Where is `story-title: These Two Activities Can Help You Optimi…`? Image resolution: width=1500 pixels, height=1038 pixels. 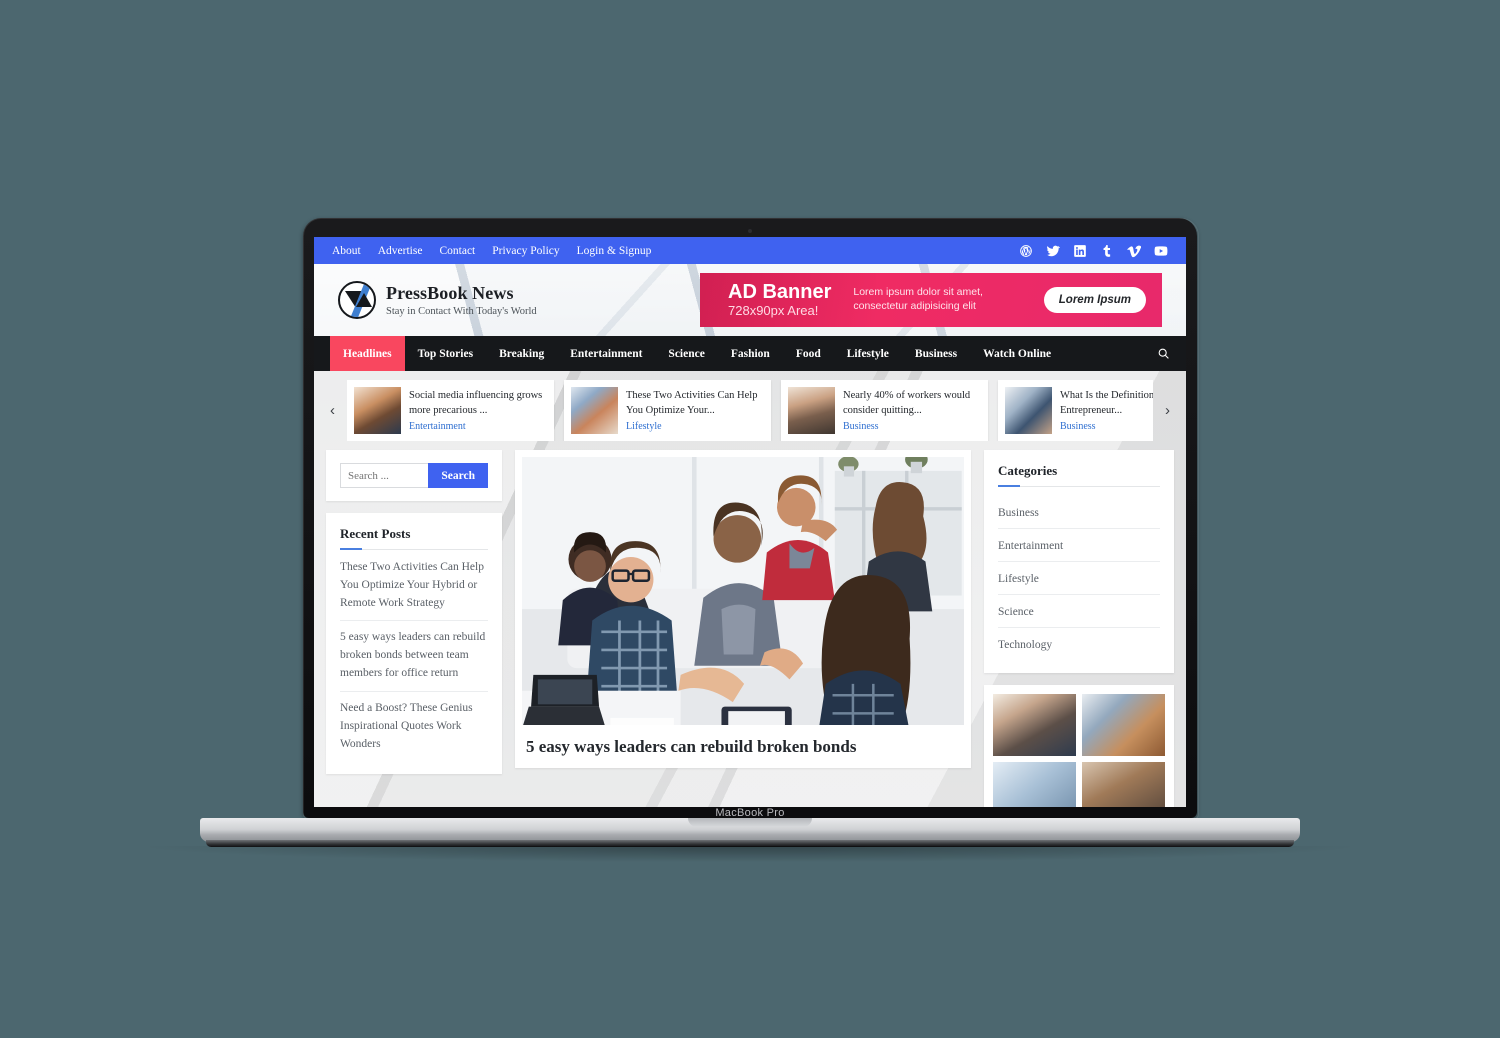
story-title: These Two Activities Can Help You Optimi… is located at coordinates (692, 403).